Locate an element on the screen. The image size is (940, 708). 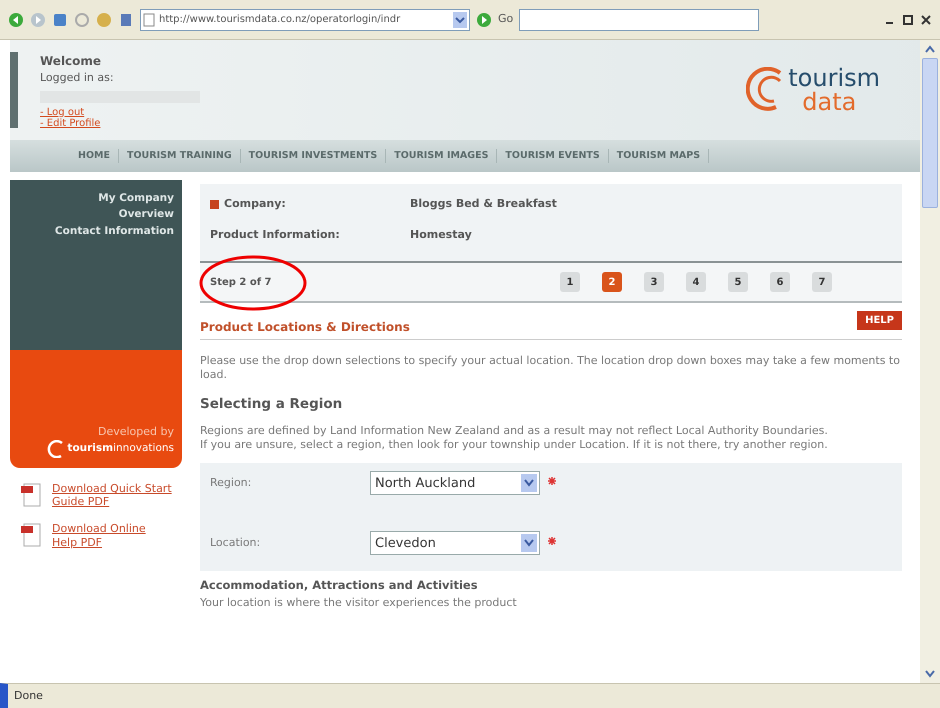
nav-link: HOME is located at coordinates (94, 156).